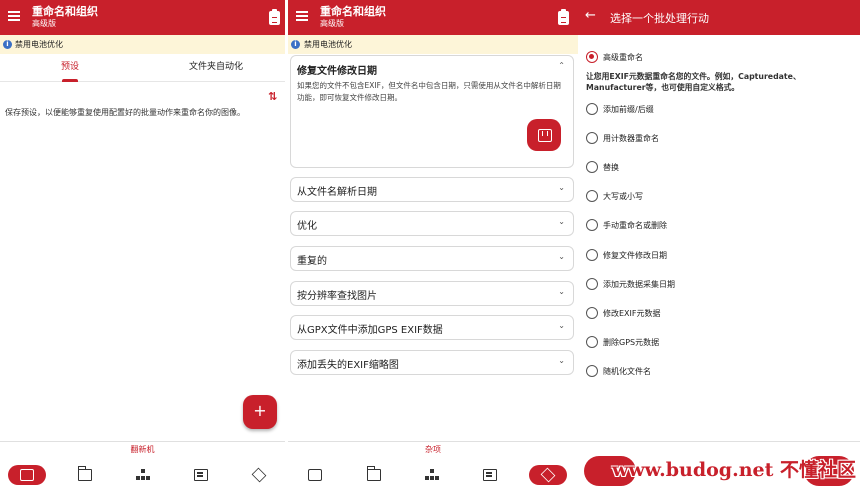 Image resolution: width=860 pixels, height=493 pixels. What do you see at coordinates (7, 44) in the screenshot?
I see `info-icon: i` at bounding box center [7, 44].